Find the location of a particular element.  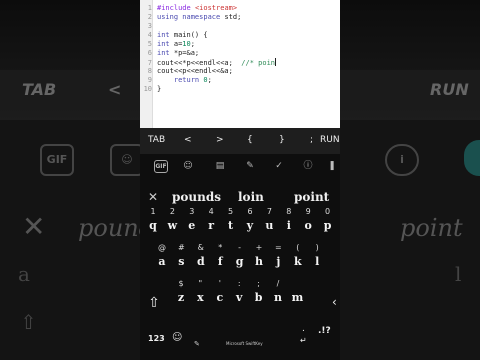

key-c: c is located at coordinates (220, 297).